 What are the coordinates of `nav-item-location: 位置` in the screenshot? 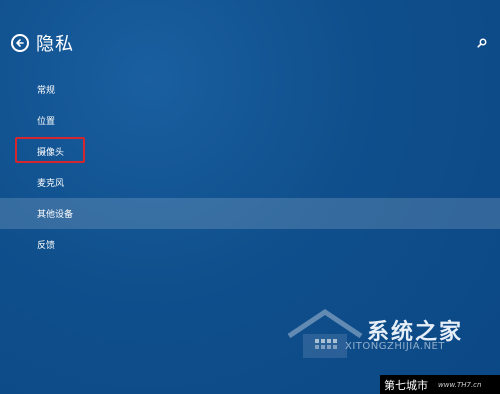 It's located at (250, 120).